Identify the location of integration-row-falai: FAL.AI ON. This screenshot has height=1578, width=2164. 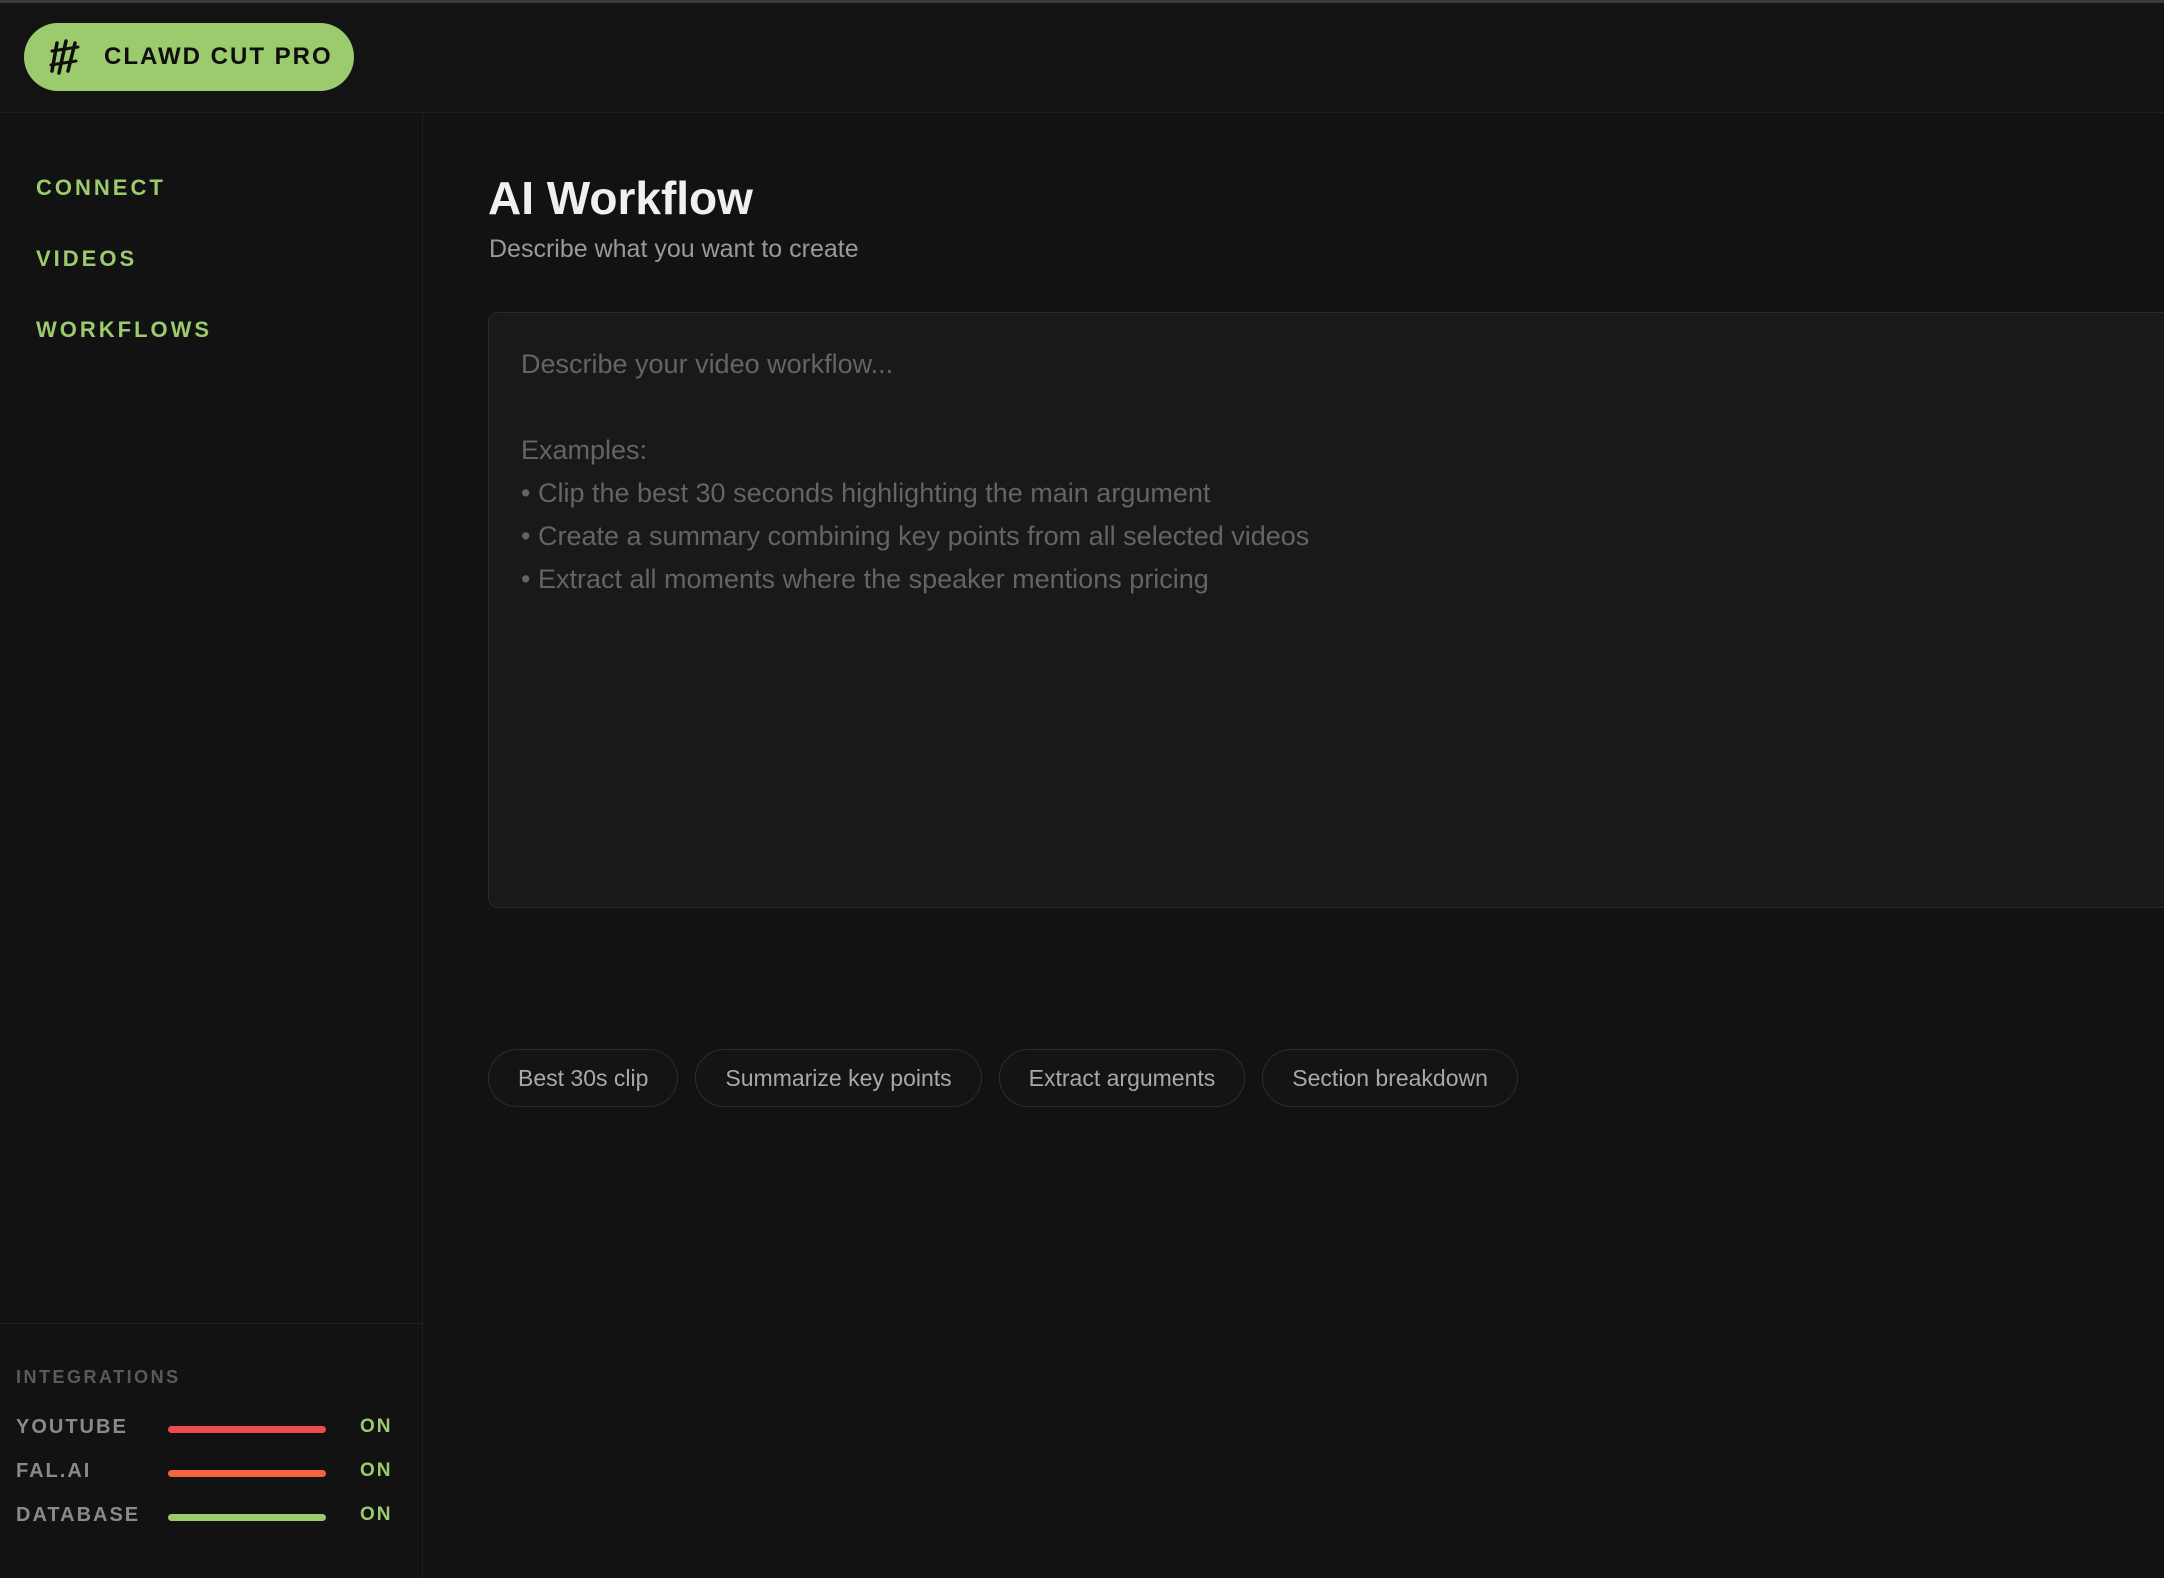
(211, 1472).